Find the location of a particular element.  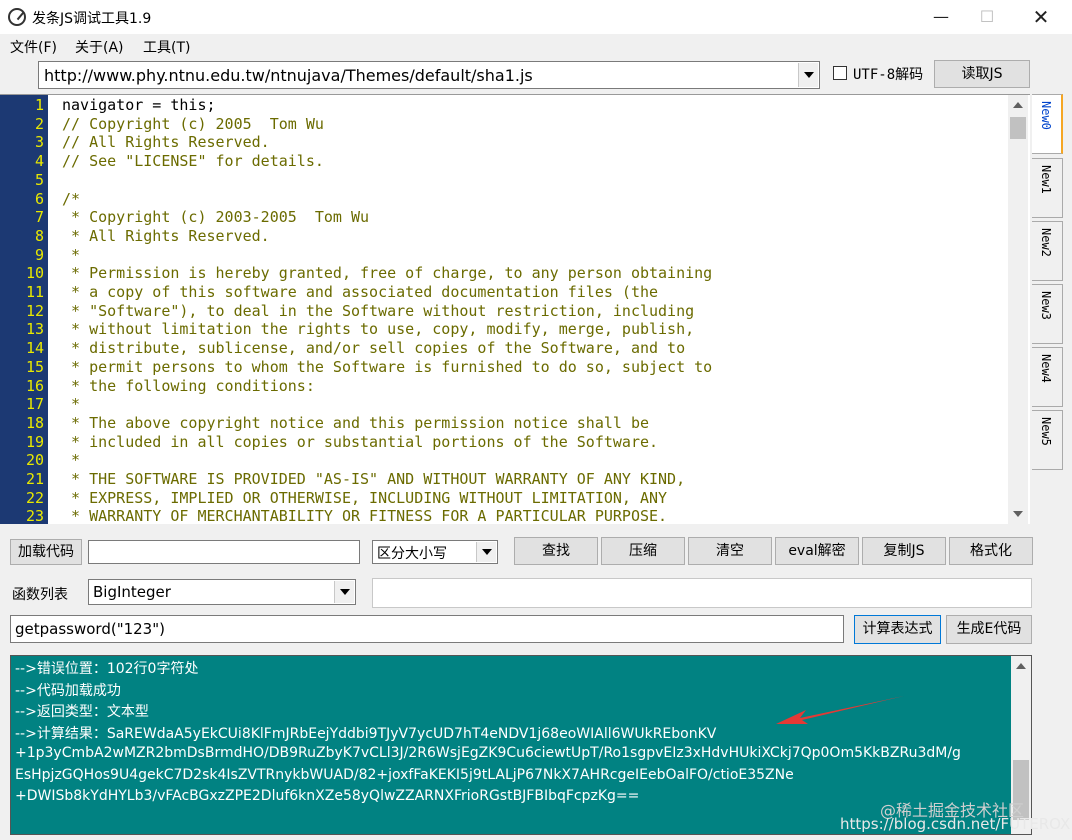

tab-new3: New3 is located at coordinates (1047, 314).